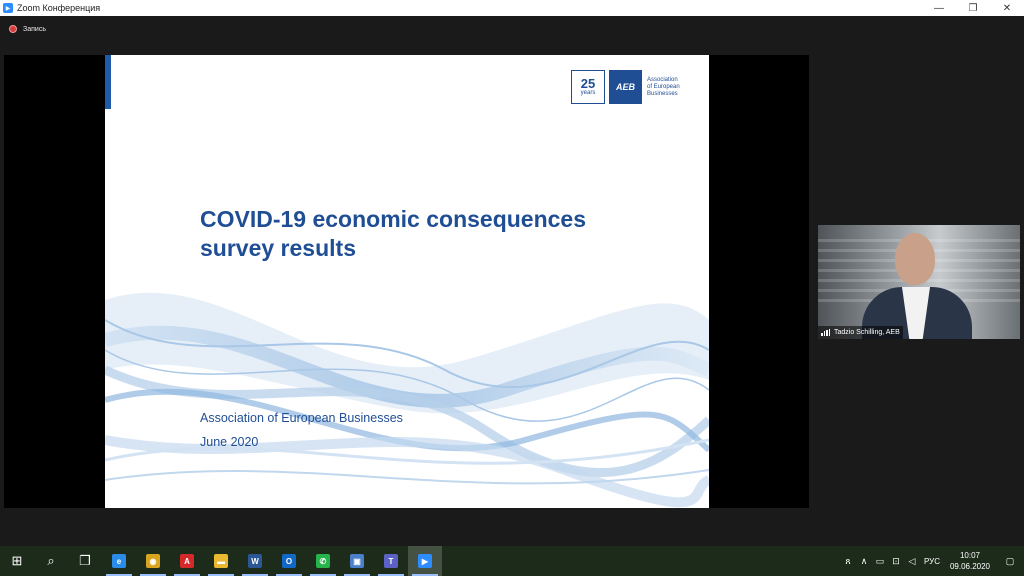 Image resolution: width=1024 pixels, height=576 pixels. Describe the element at coordinates (896, 561) in the screenshot. I see `network-icon: ⊡` at that location.